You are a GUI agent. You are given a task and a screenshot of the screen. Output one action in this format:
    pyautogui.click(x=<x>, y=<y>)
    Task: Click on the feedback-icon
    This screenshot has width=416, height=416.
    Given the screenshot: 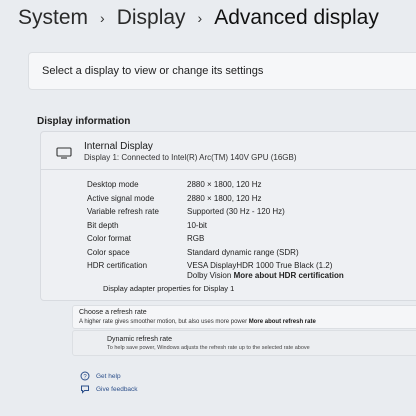 What is the action you would take?
    pyautogui.click(x=85, y=389)
    